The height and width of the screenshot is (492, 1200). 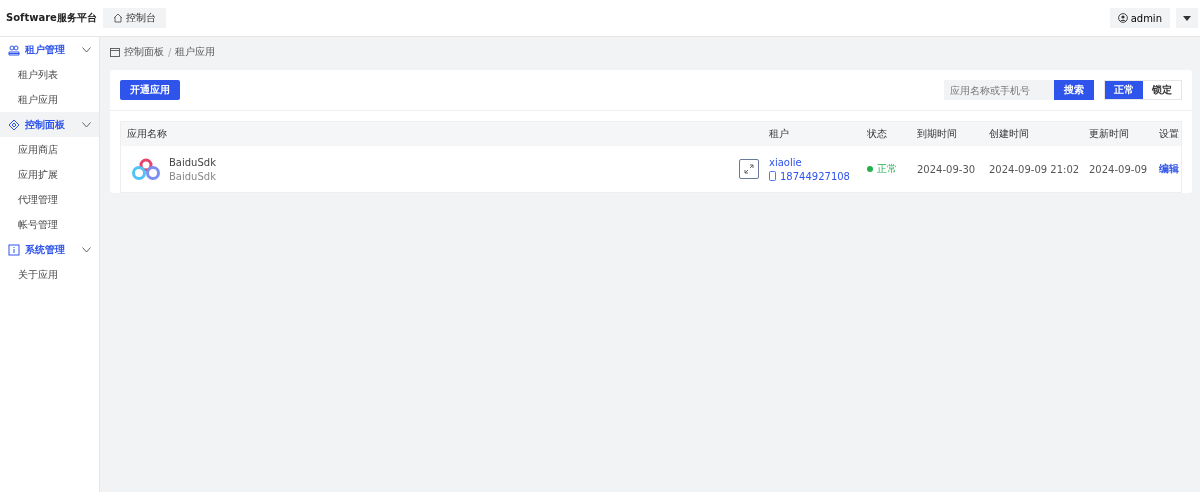 I want to click on caret-icon, so click(x=1187, y=18).